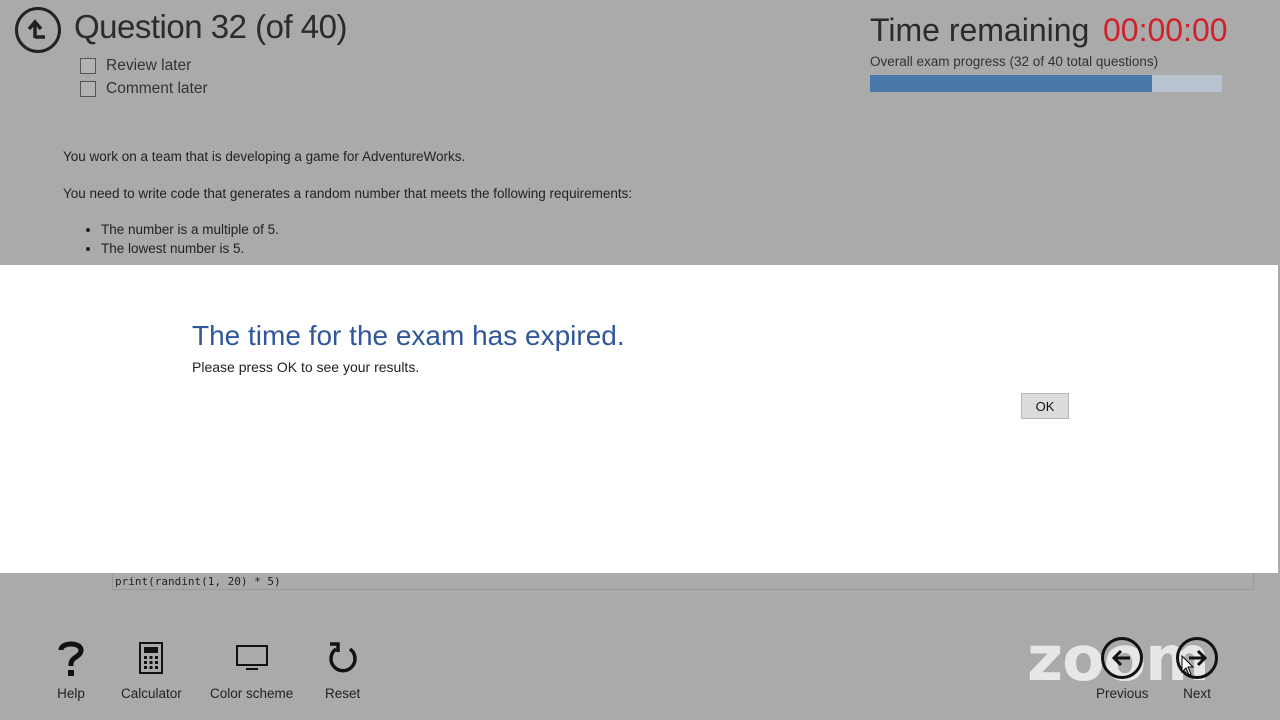 The image size is (1280, 720). Describe the element at coordinates (683, 581) in the screenshot. I see `code-option-box` at that location.